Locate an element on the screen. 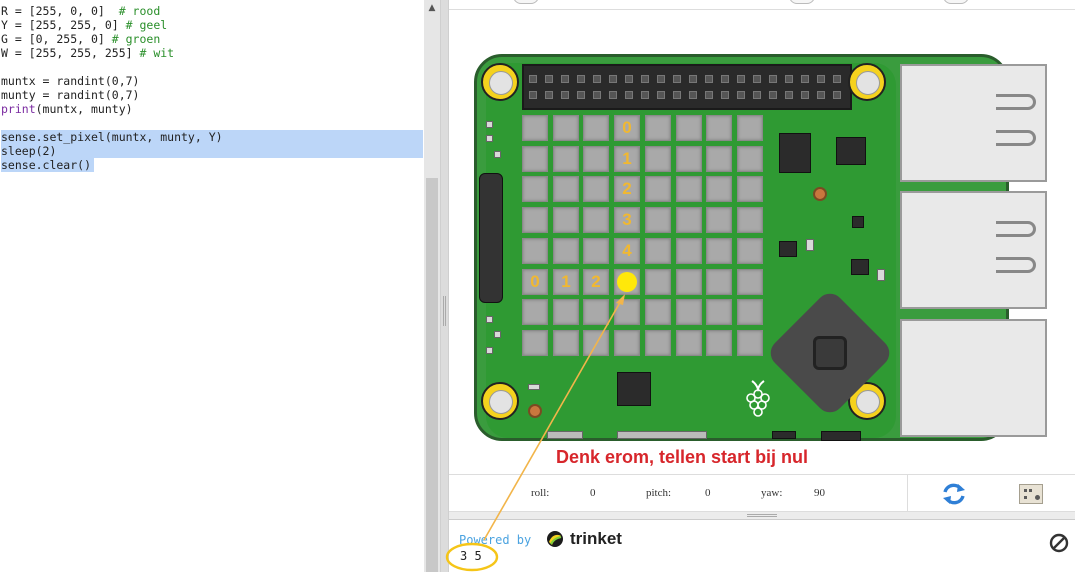  code-token: G = [0, 255, 0] is located at coordinates (56, 39).